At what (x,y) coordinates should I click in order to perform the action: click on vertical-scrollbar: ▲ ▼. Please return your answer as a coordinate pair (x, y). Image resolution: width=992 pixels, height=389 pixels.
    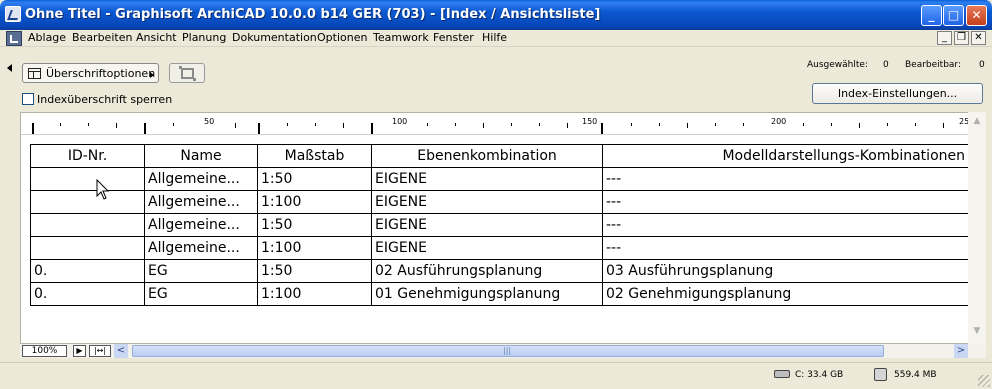
    Looking at the image, I should click on (977, 228).